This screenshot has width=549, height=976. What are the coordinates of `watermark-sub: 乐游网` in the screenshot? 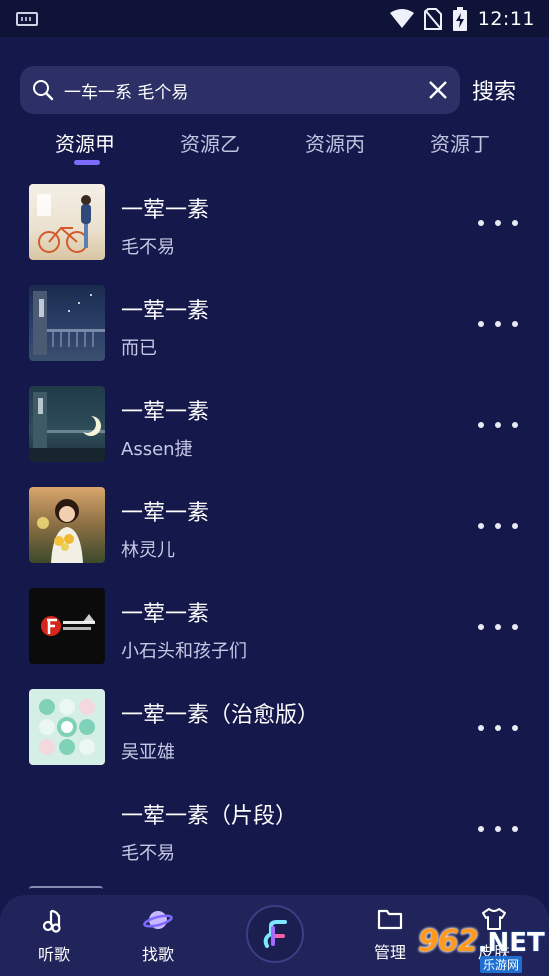 It's located at (501, 964).